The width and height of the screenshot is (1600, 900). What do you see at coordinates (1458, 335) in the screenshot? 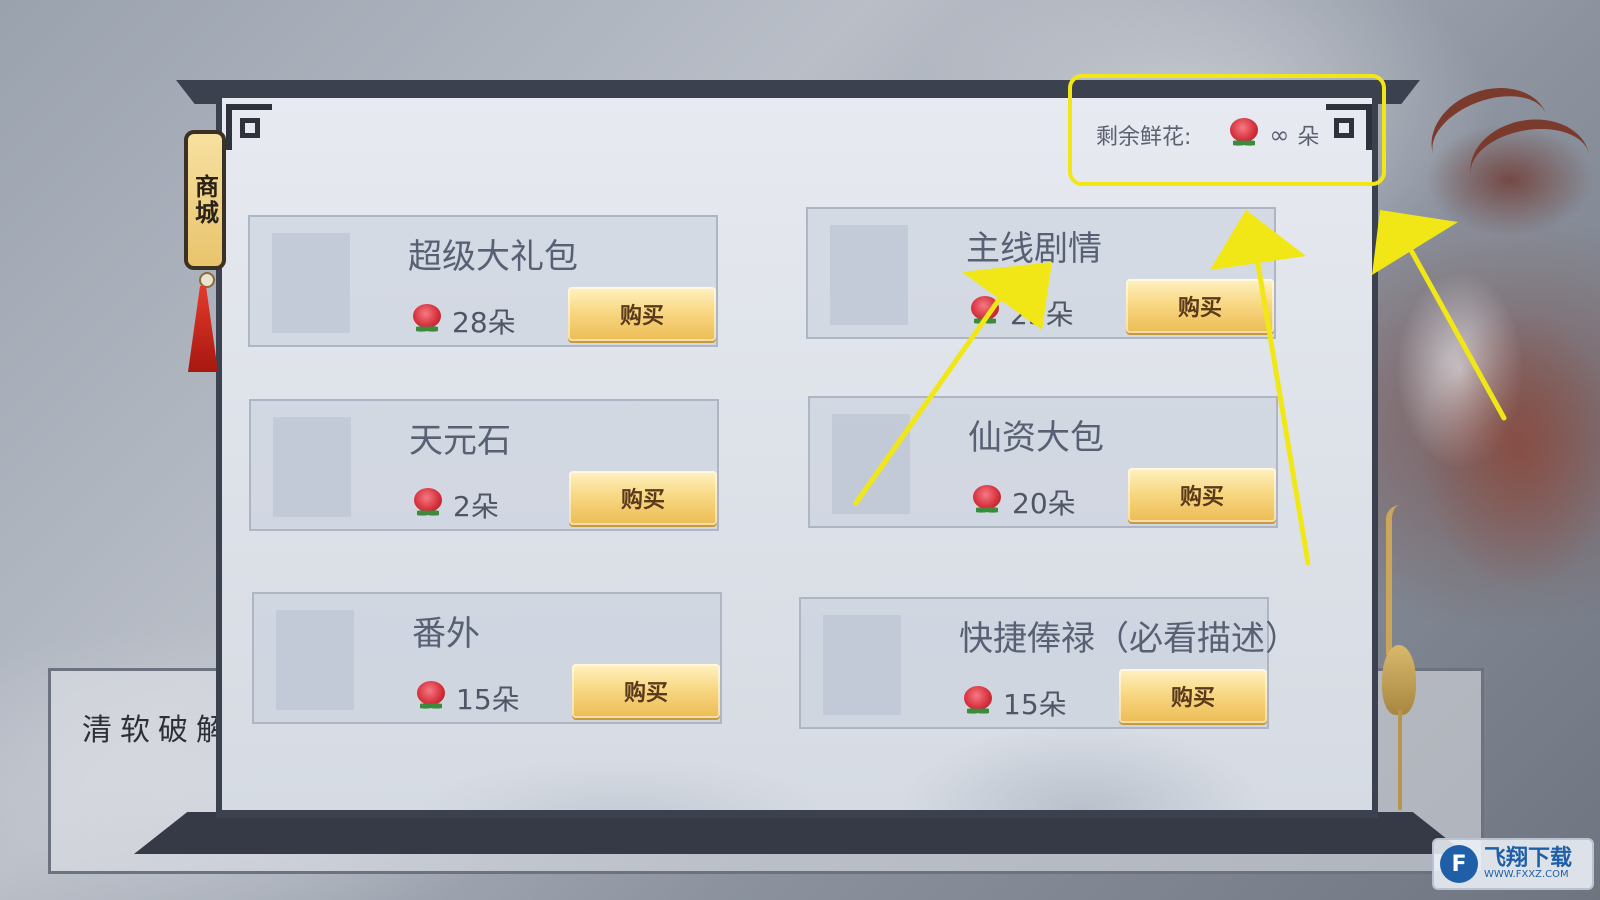
I see `arrow-to-remaining-right` at bounding box center [1458, 335].